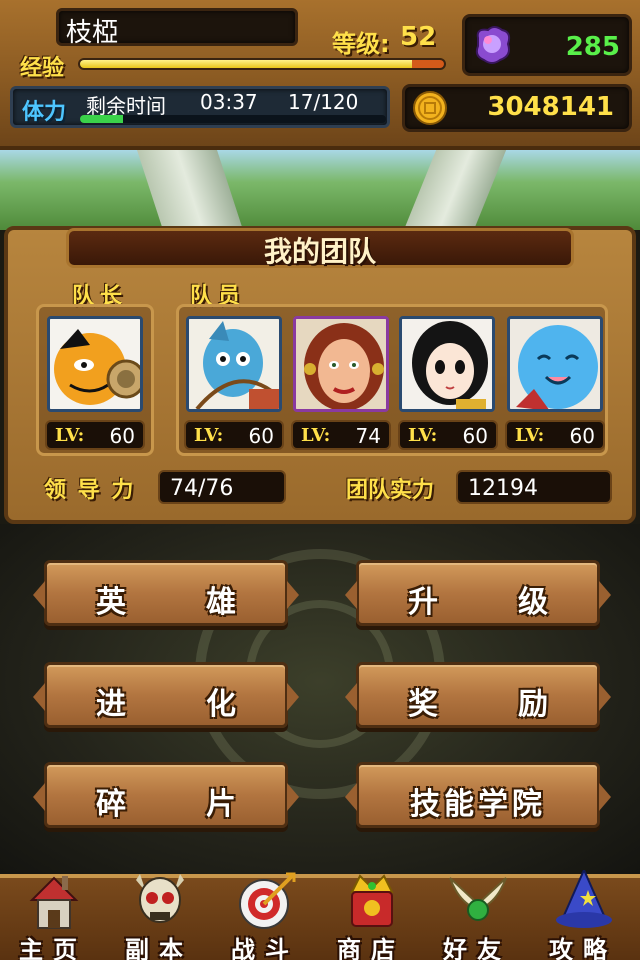  I want to click on tiger-warrior-icon, so click(95, 364).